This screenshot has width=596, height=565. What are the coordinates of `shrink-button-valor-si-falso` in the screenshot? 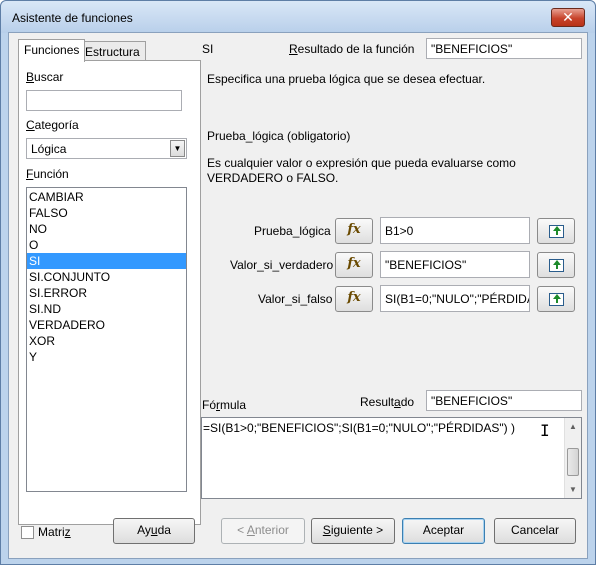 It's located at (556, 299).